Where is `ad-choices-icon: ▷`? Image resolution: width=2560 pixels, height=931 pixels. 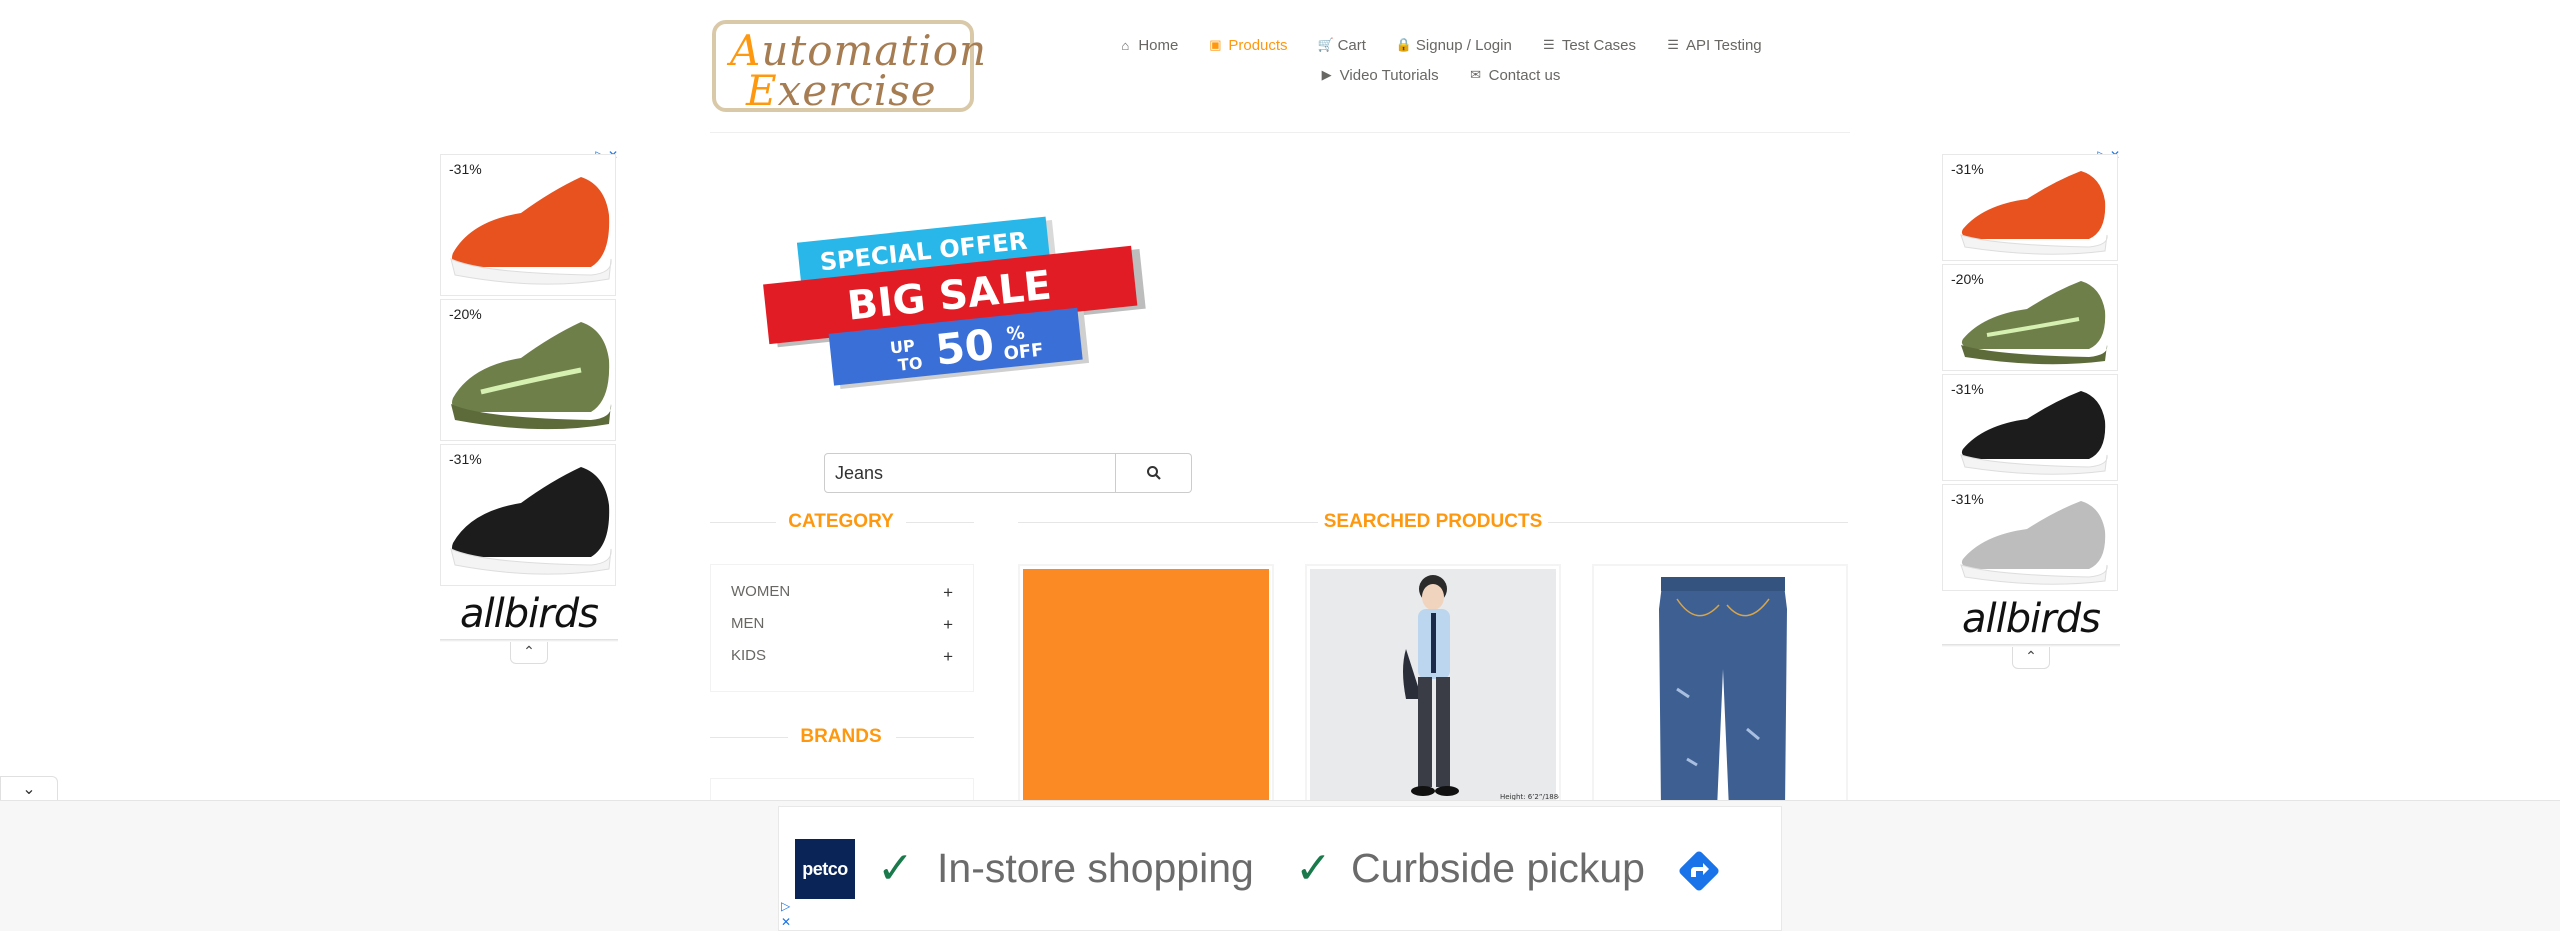
ad-choices-icon: ▷ is located at coordinates (785, 906).